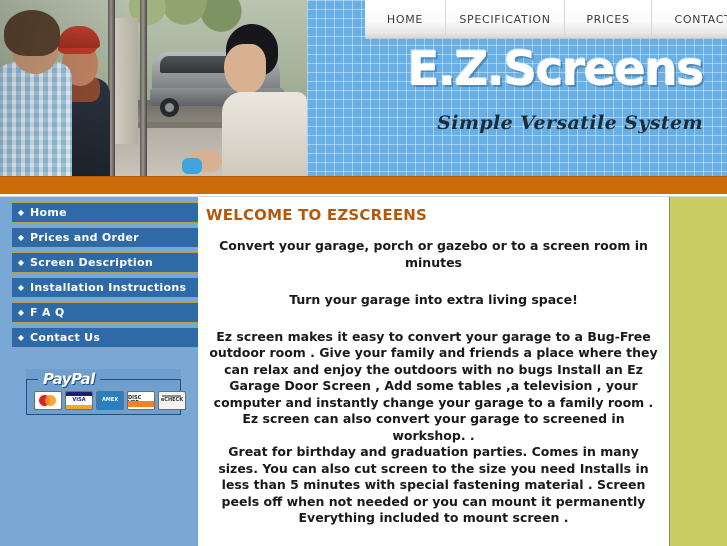 The width and height of the screenshot is (727, 546). I want to click on echeck-label: eCHECK, so click(172, 400).